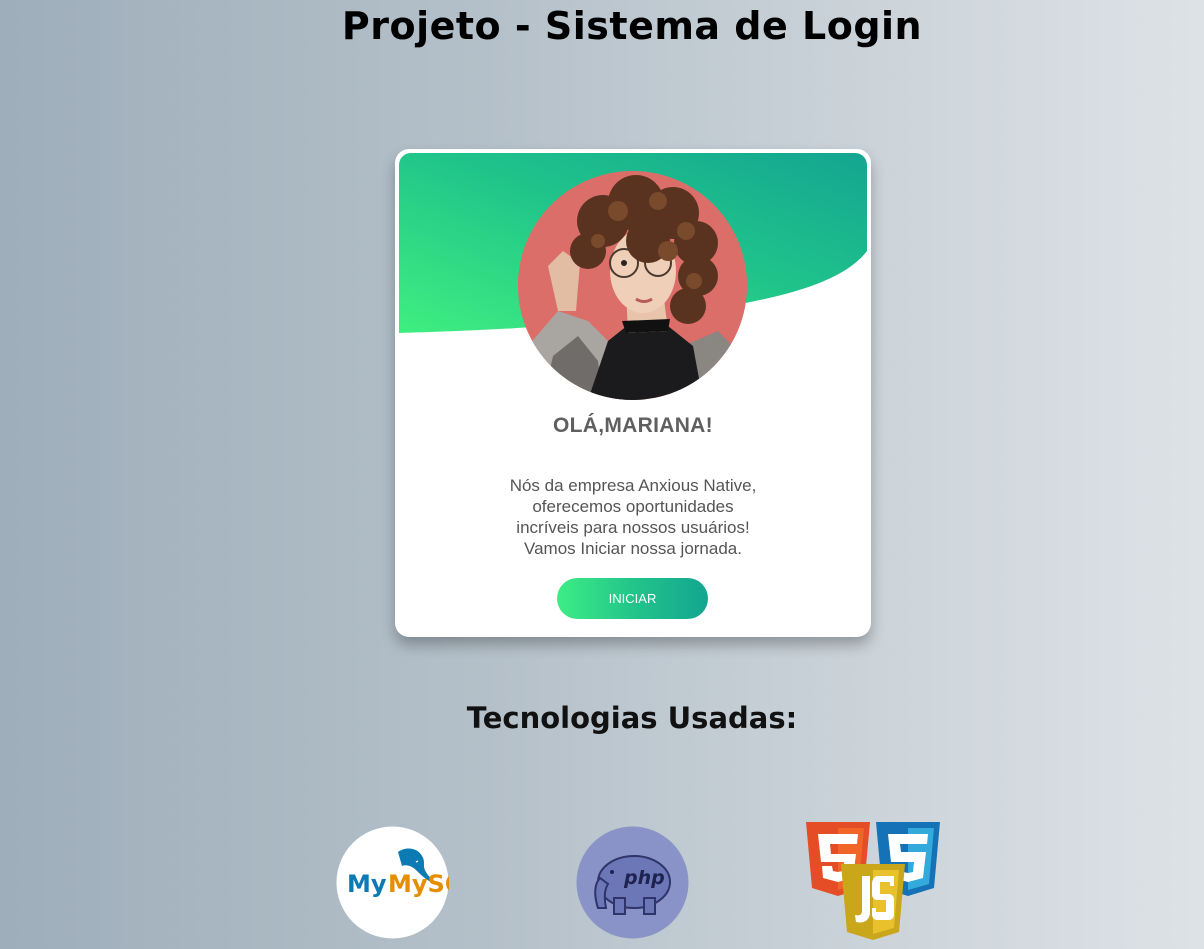 This screenshot has height=949, width=1204. What do you see at coordinates (644, 878) in the screenshot?
I see `php-logo-text: php` at bounding box center [644, 878].